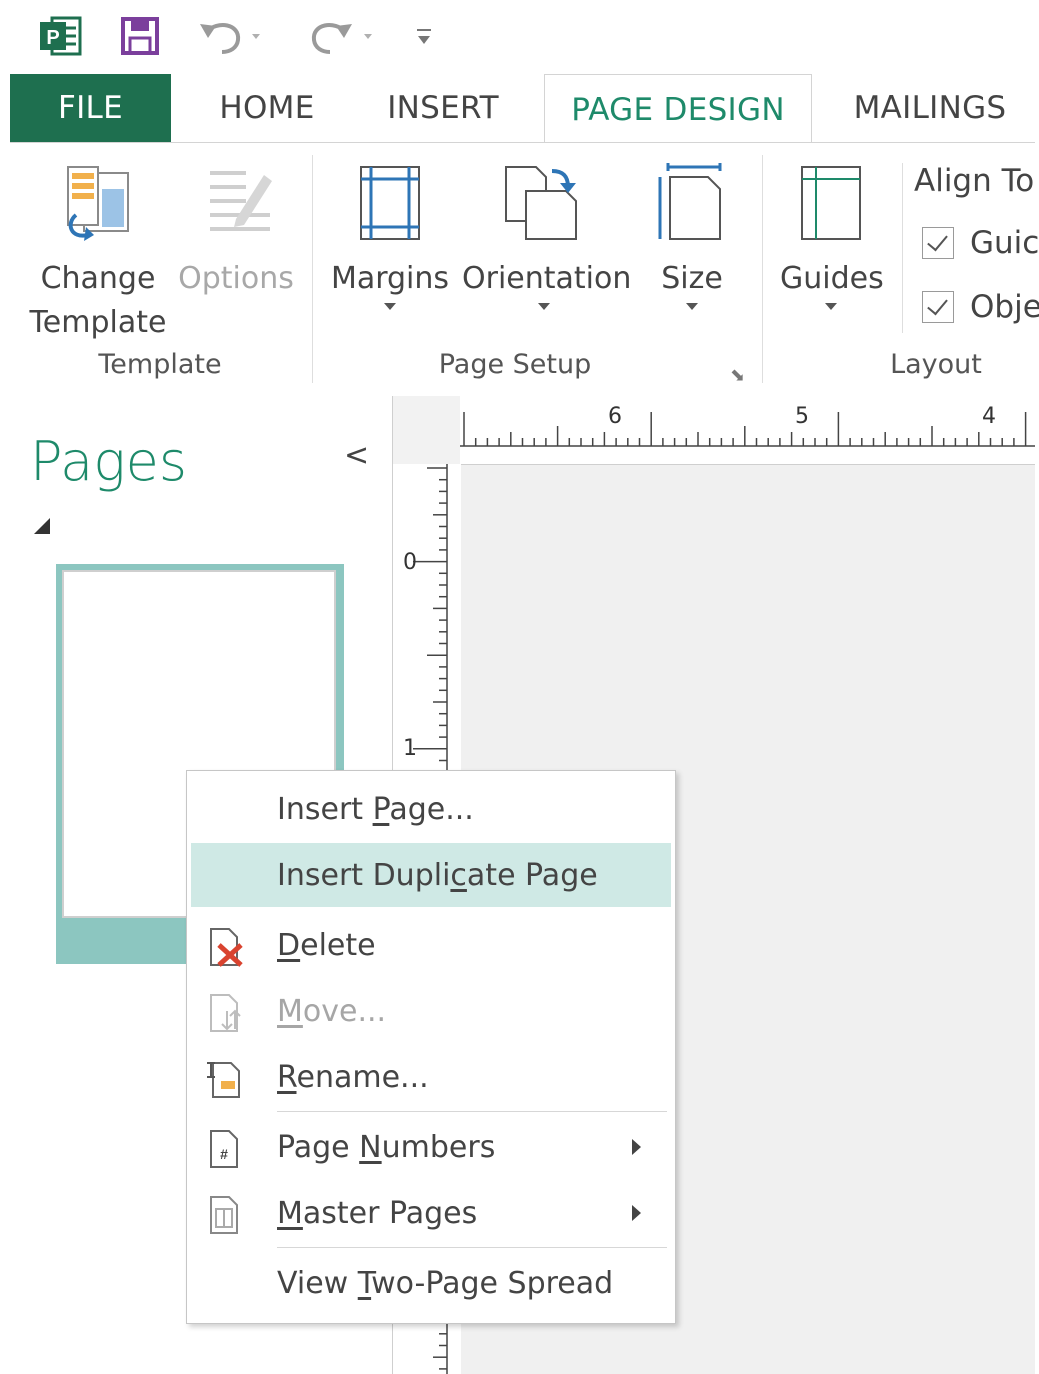 The image size is (1039, 1374). I want to click on orientation-icon, so click(541, 203).